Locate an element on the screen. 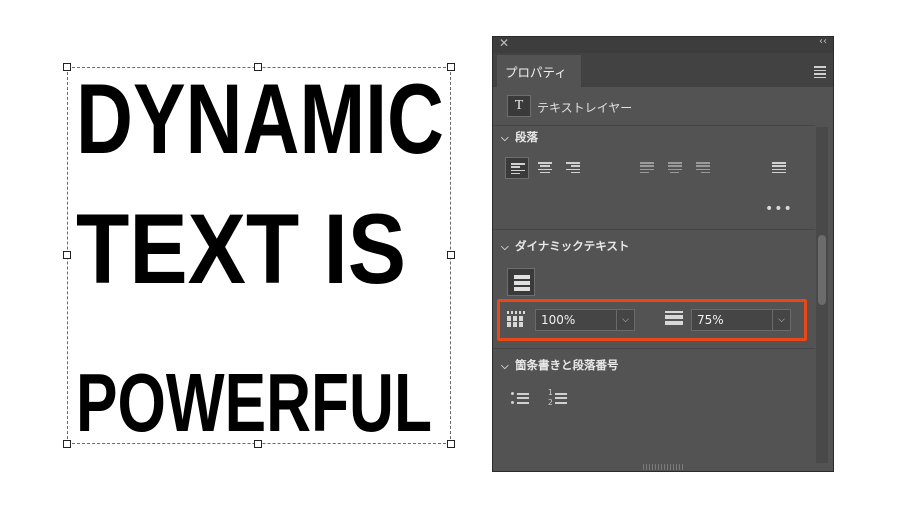 This screenshot has height=506, width=900. text-layer-icon: T is located at coordinates (519, 106).